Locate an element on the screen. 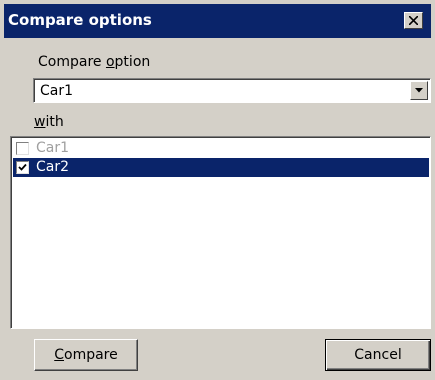 The height and width of the screenshot is (380, 435). with-label: with is located at coordinates (49, 122).